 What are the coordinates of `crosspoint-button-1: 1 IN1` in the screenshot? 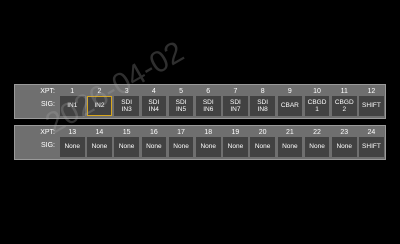 It's located at (72, 101).